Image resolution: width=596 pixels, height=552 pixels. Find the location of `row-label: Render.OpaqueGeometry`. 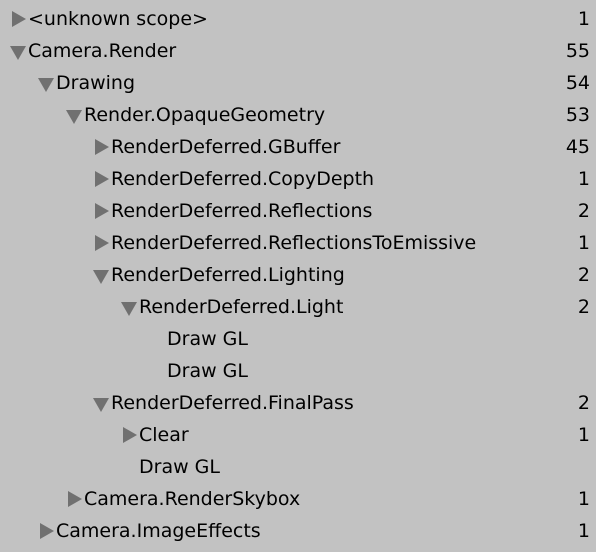

row-label: Render.OpaqueGeometry is located at coordinates (205, 115).